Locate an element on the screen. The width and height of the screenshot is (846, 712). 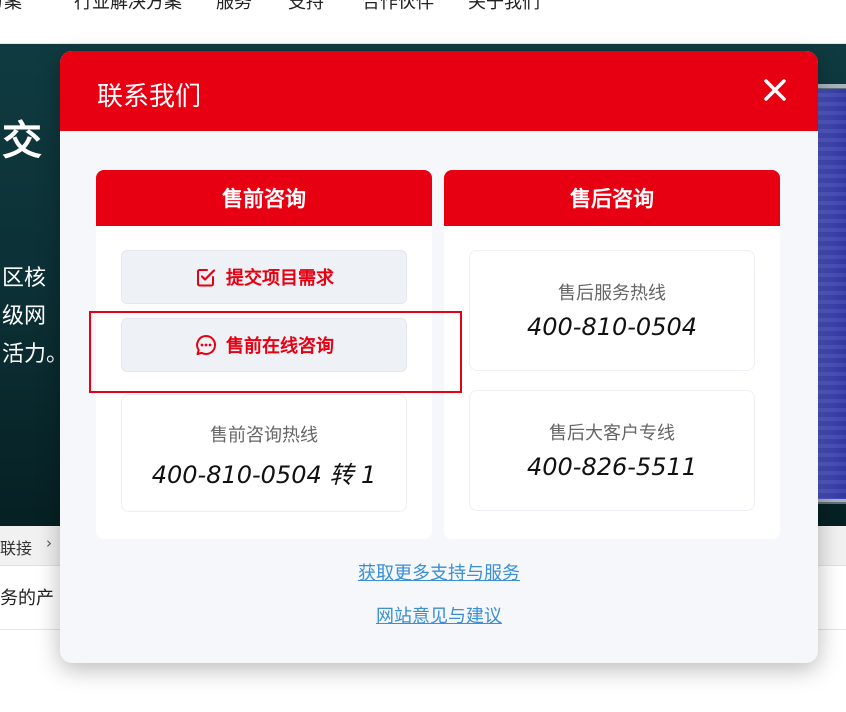
hero-text-line: 活力。 is located at coordinates (35, 354).